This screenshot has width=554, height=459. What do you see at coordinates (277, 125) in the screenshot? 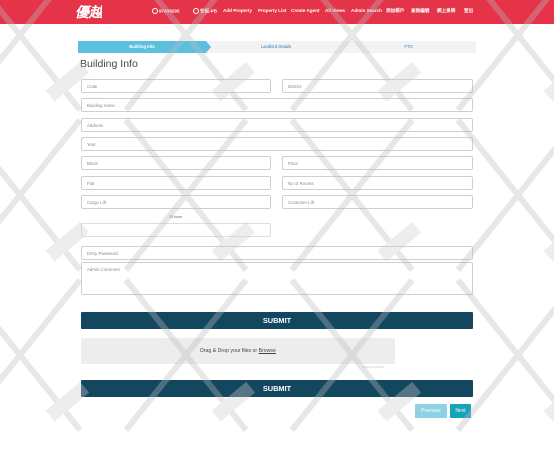
I see `address-field` at bounding box center [277, 125].